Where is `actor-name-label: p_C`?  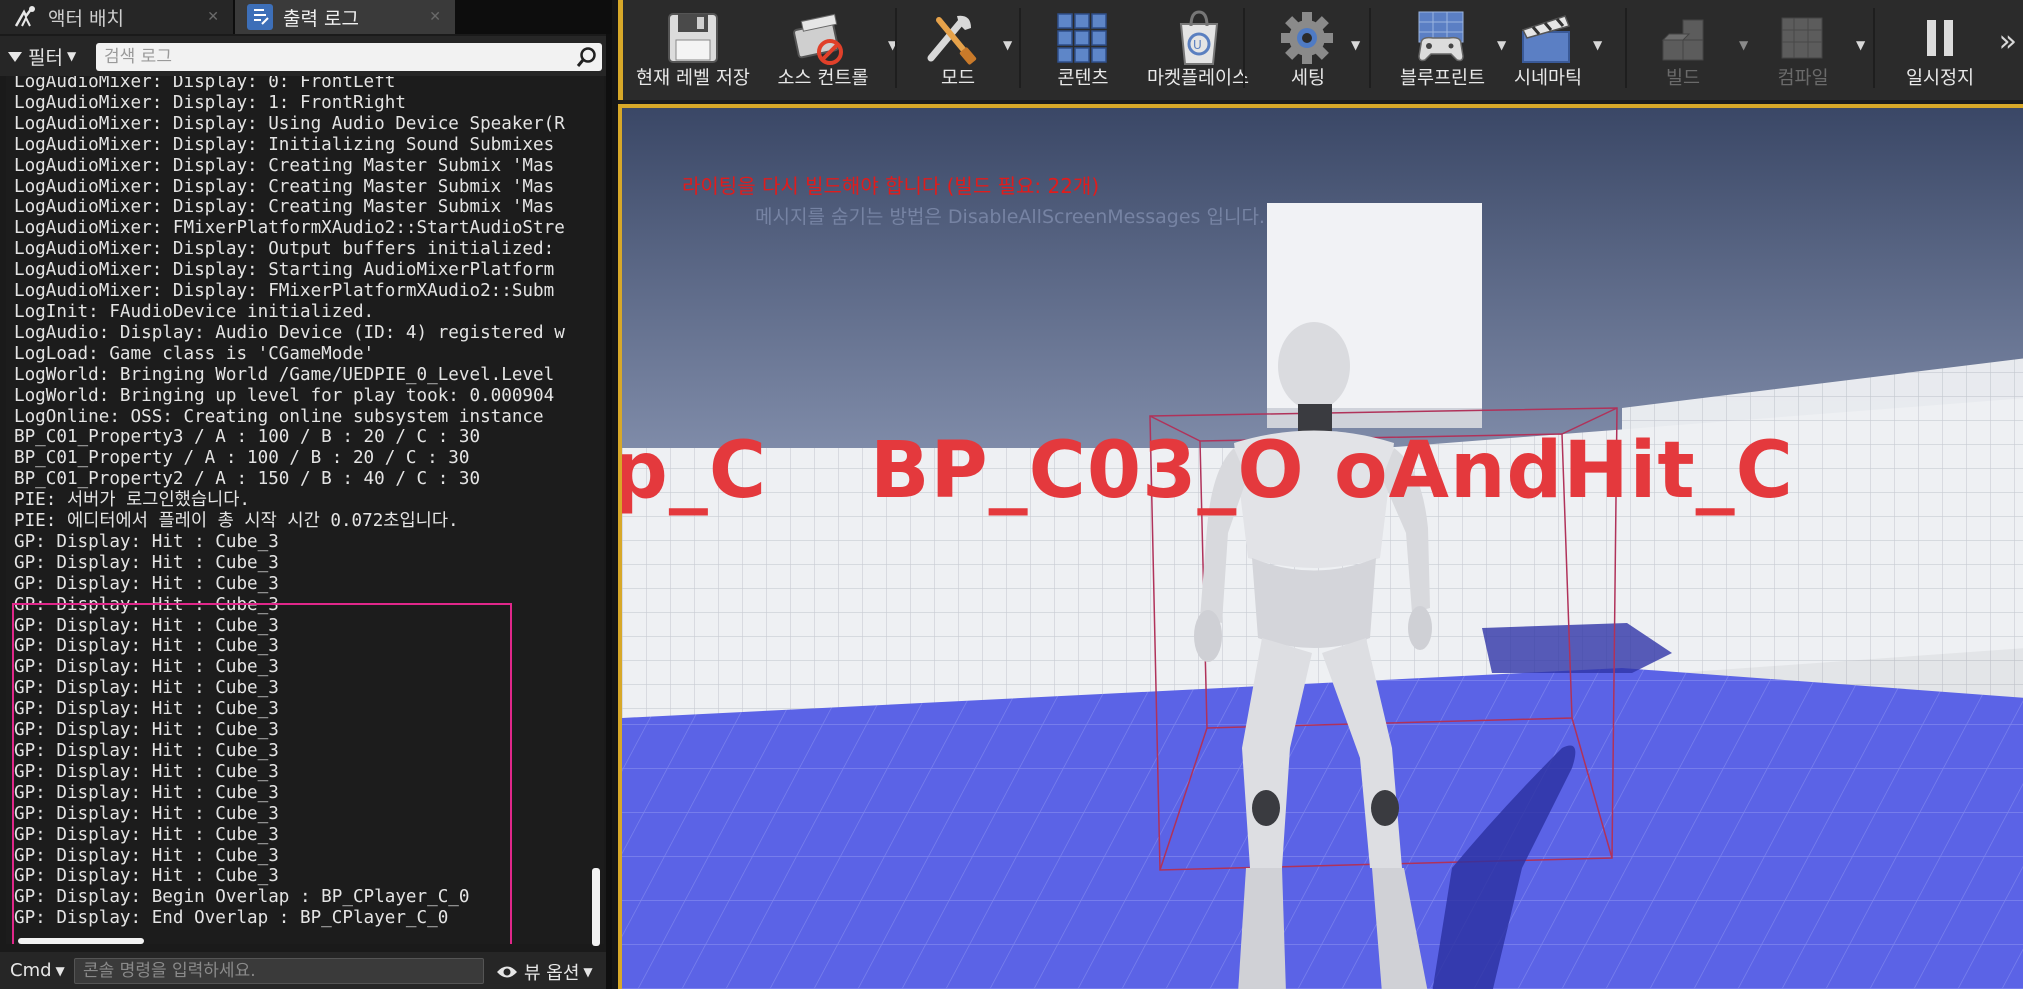 actor-name-label: p_C is located at coordinates (693, 471).